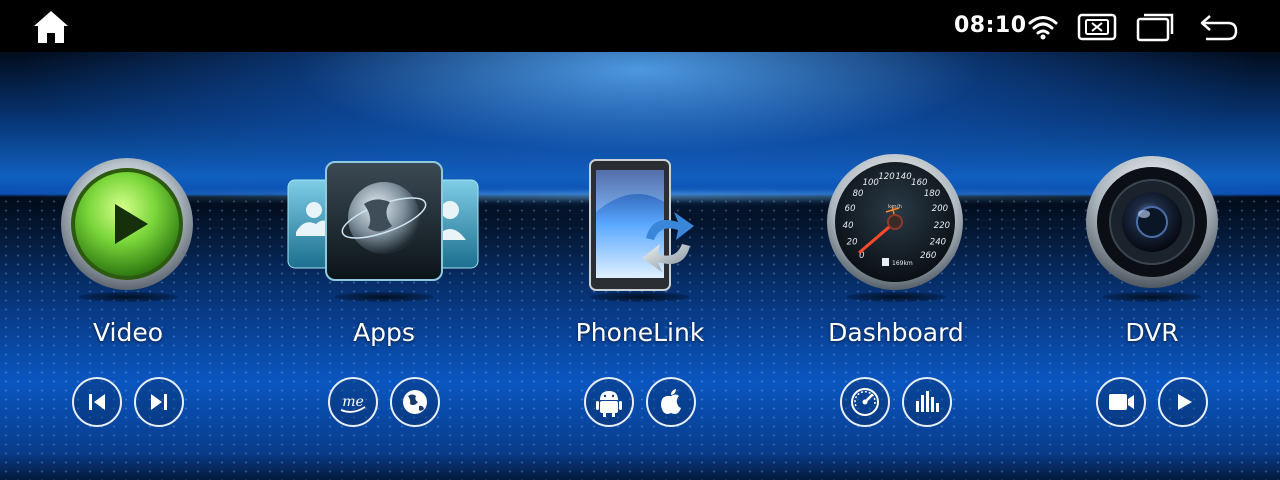  I want to click on gauge-tick-label: 180, so click(932, 194).